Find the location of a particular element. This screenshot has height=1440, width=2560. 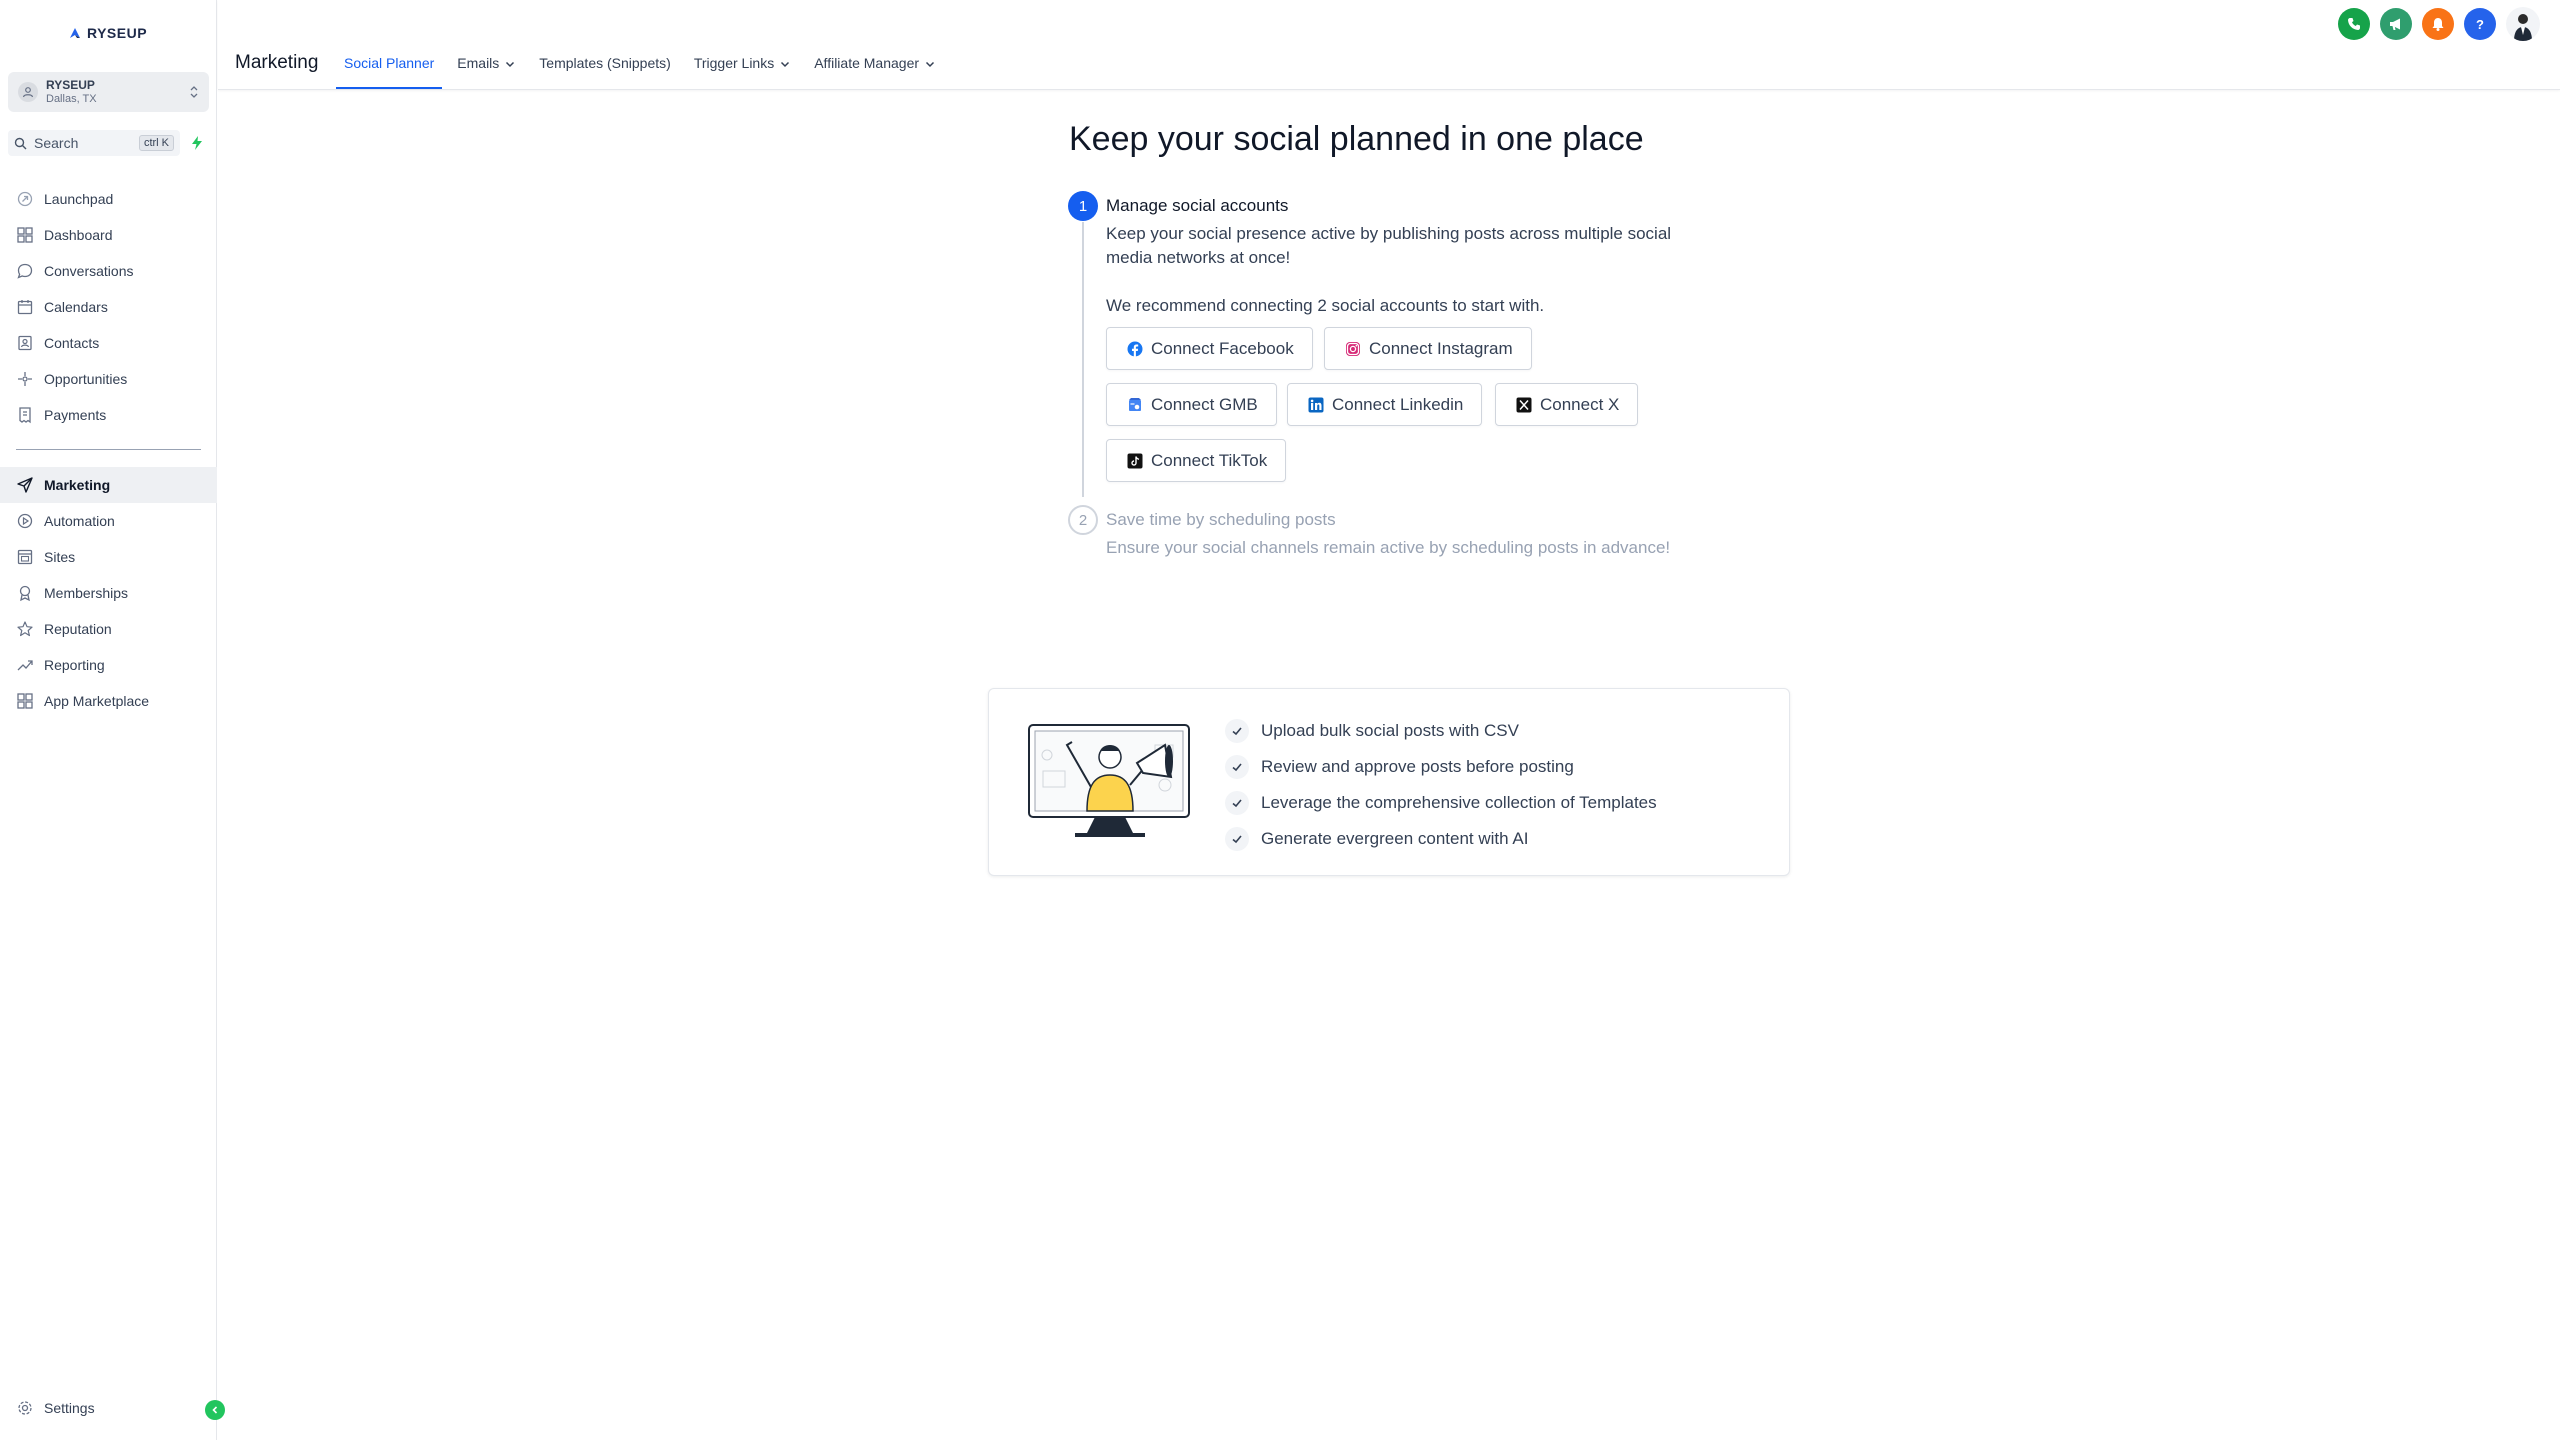

tab-label: Templates (Snippets) is located at coordinates (605, 63).